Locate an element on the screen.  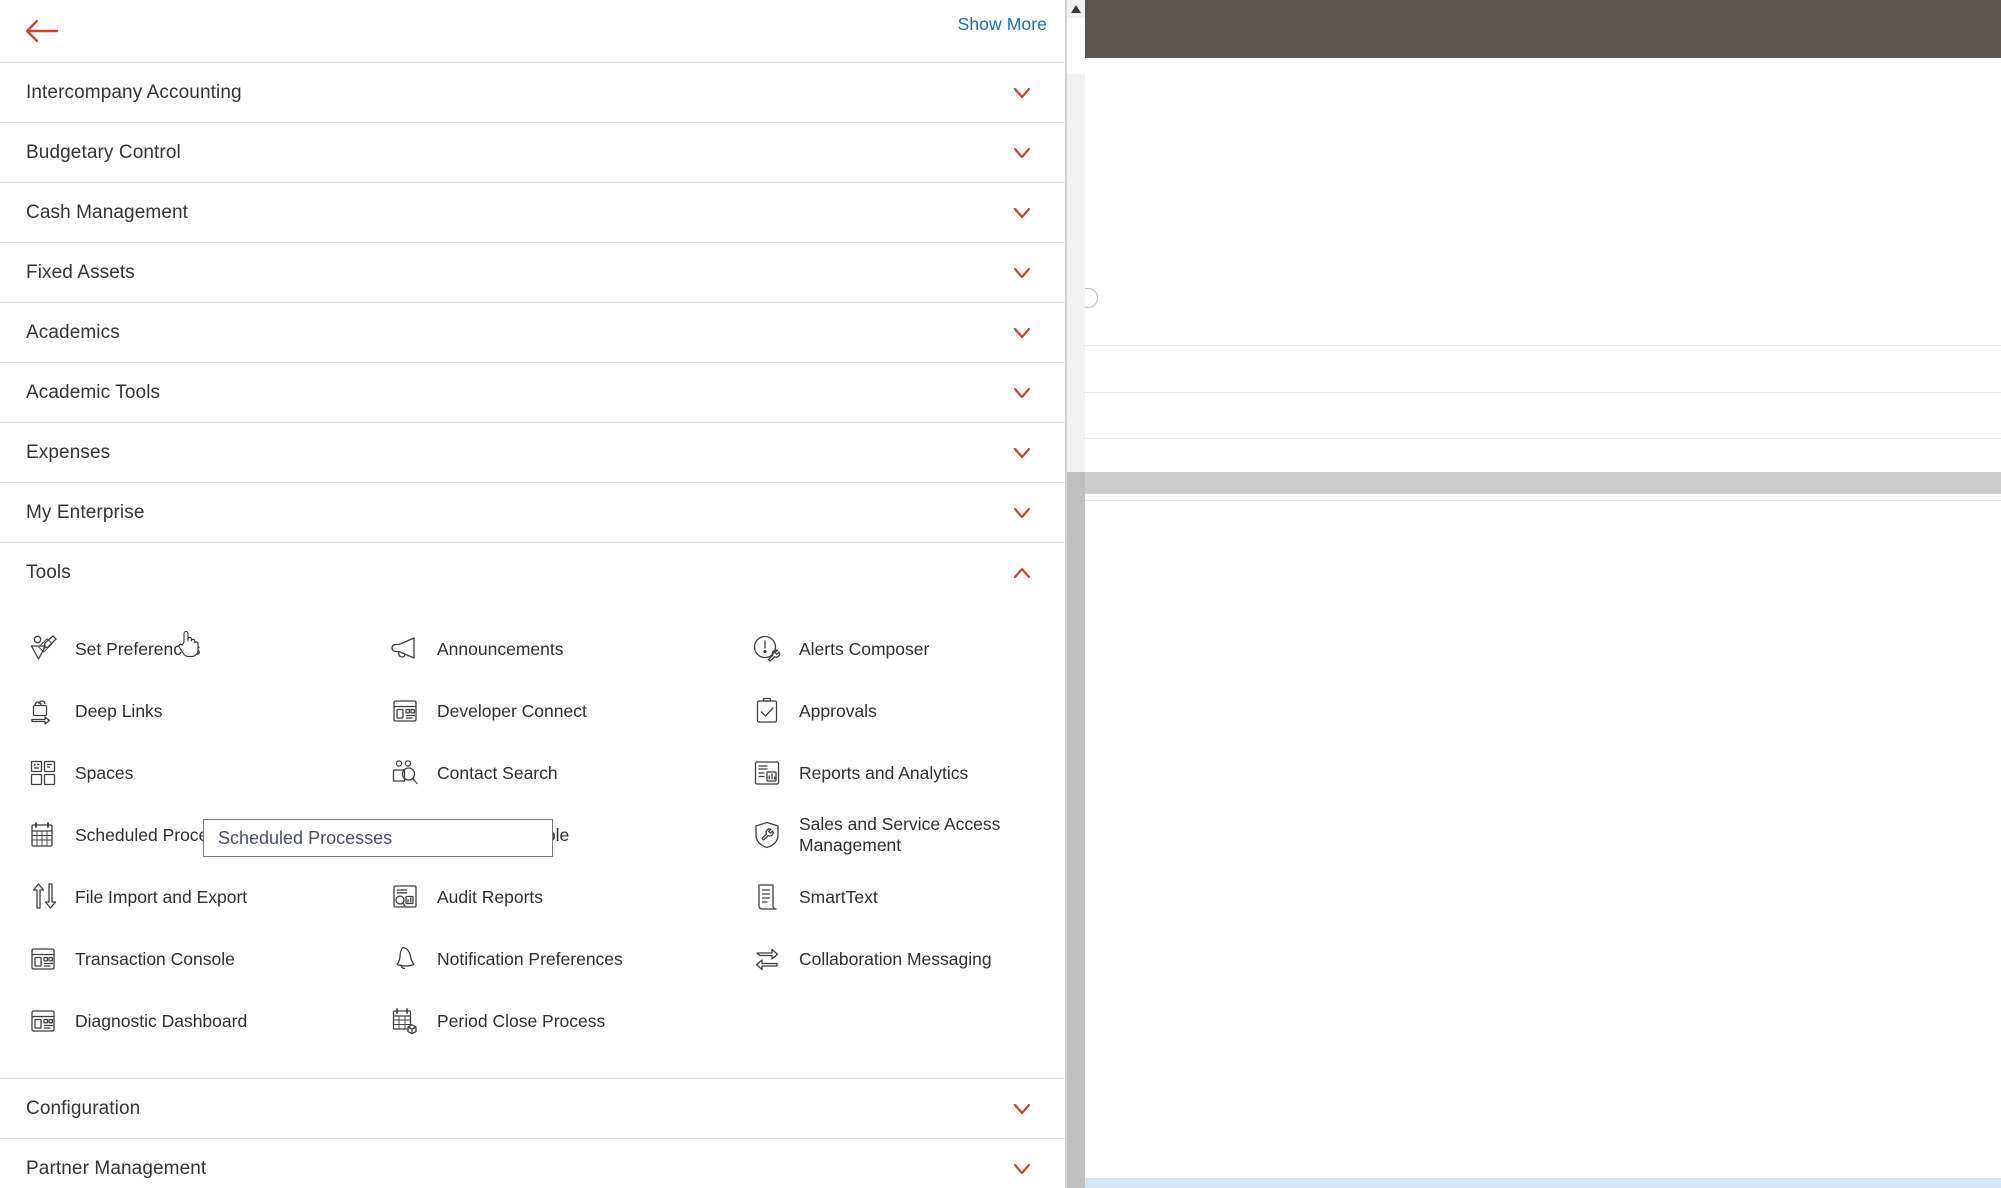
accordion-row-my-enterprise: My Enterprise is located at coordinates (532, 512).